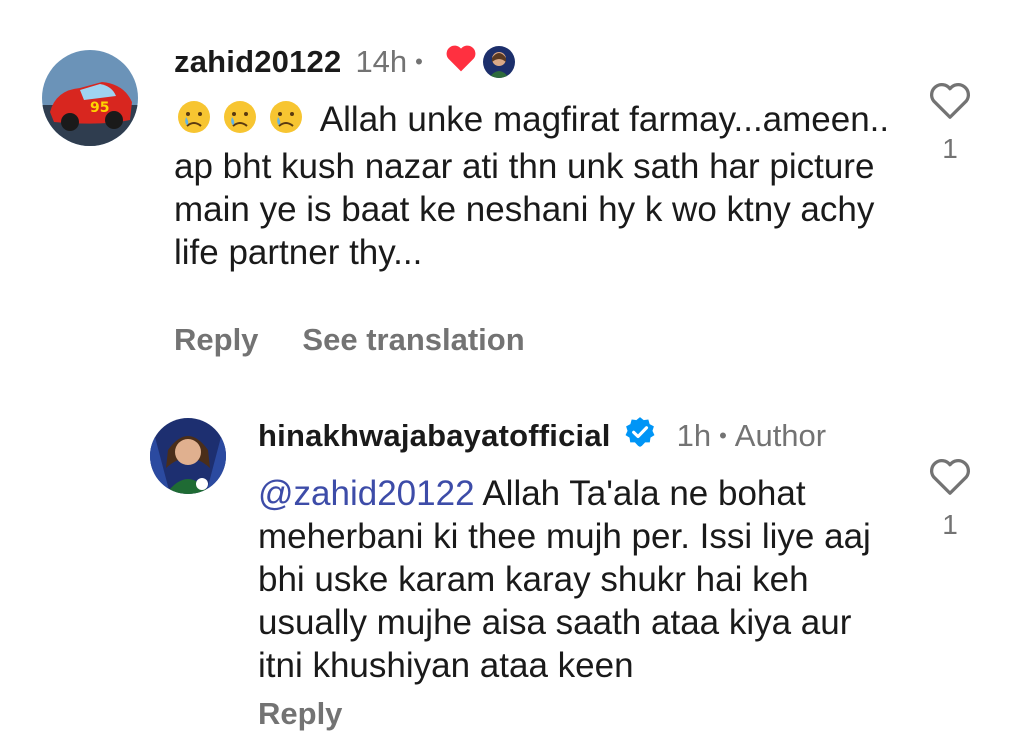 Image resolution: width=1024 pixels, height=740 pixels. What do you see at coordinates (461, 62) in the screenshot?
I see `liked-by-author-heart-icon` at bounding box center [461, 62].